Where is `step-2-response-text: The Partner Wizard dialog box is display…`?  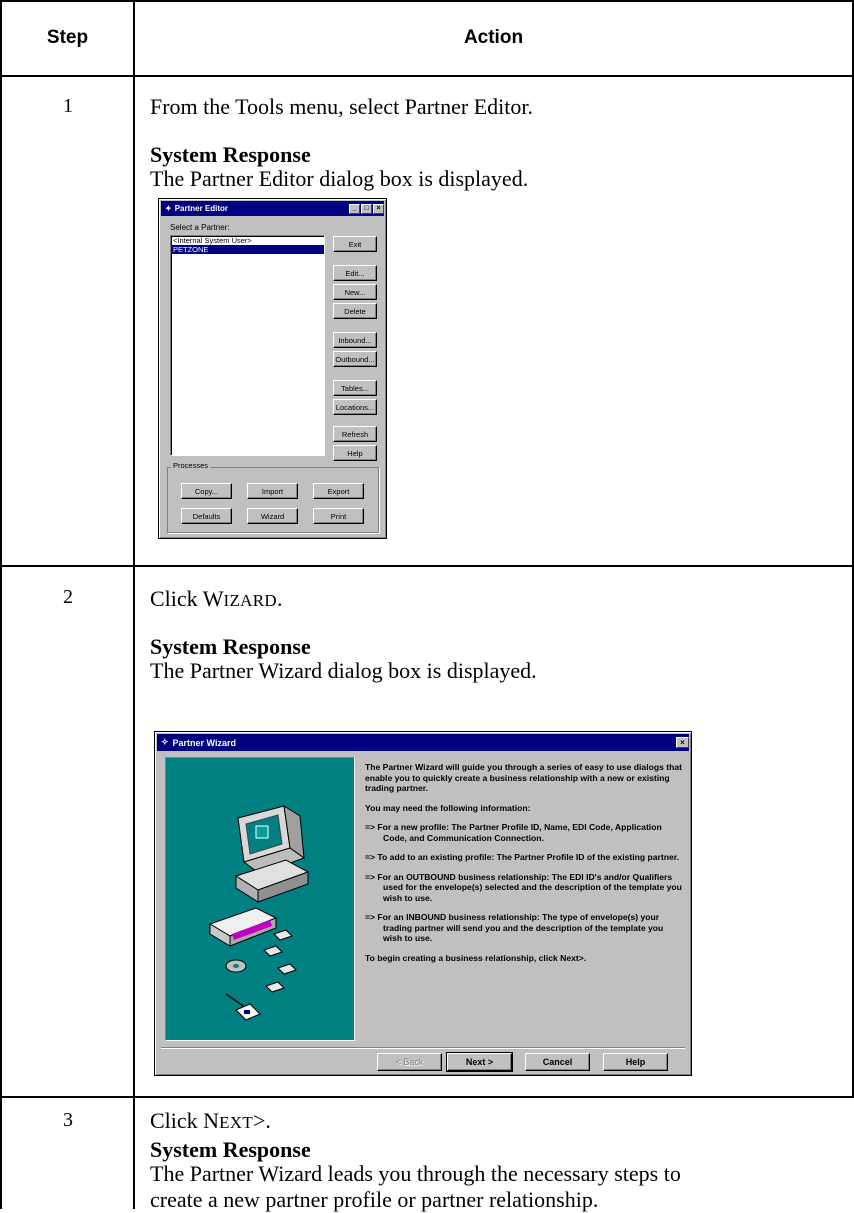 step-2-response-text: The Partner Wizard dialog box is display… is located at coordinates (343, 670).